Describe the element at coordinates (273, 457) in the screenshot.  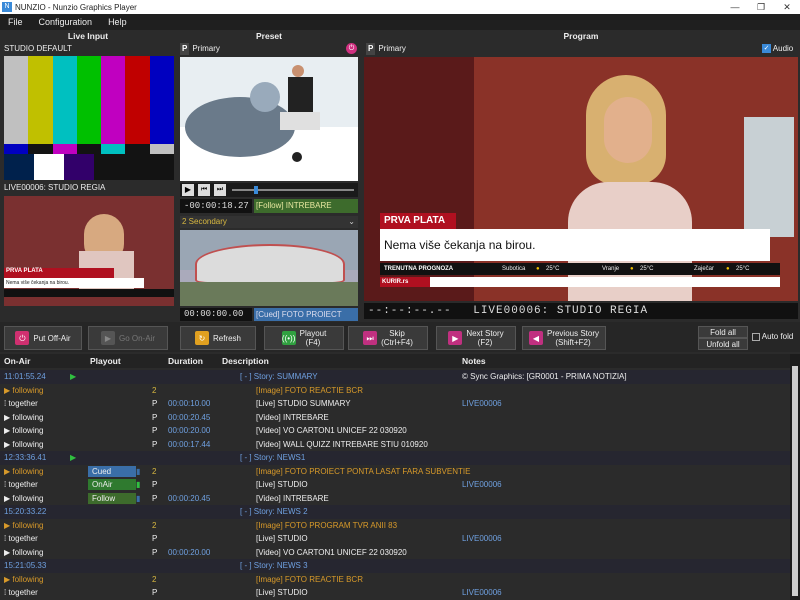
I see `description-cell: [ - ] Story: NEWS1` at that location.